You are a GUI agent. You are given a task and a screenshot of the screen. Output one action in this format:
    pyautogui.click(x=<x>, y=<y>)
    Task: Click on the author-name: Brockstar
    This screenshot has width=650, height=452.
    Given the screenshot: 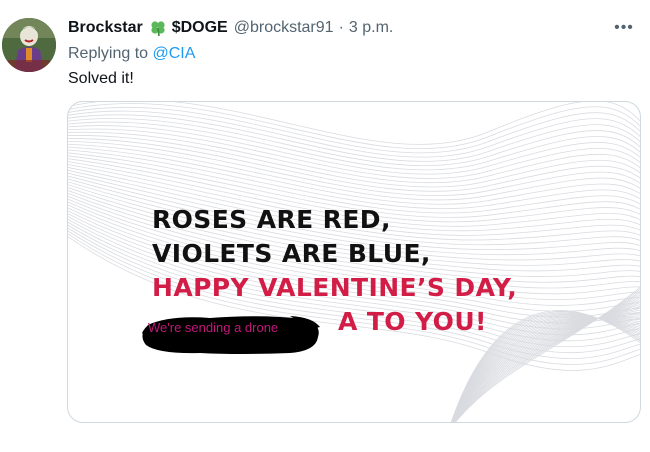 What is the action you would take?
    pyautogui.click(x=105, y=28)
    